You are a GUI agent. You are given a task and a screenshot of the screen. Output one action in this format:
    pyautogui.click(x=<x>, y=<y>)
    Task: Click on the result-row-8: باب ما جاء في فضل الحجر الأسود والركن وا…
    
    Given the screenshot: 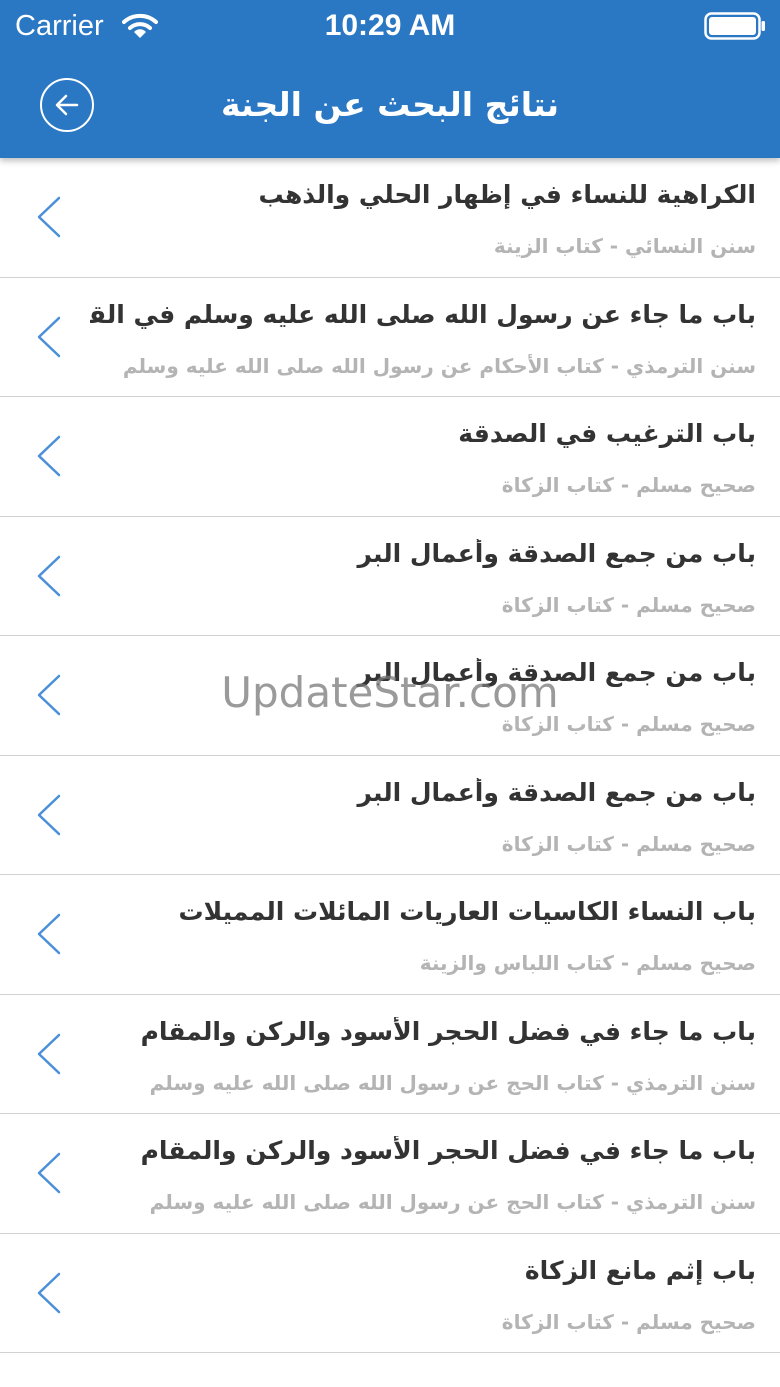 What is the action you would take?
    pyautogui.click(x=390, y=1054)
    